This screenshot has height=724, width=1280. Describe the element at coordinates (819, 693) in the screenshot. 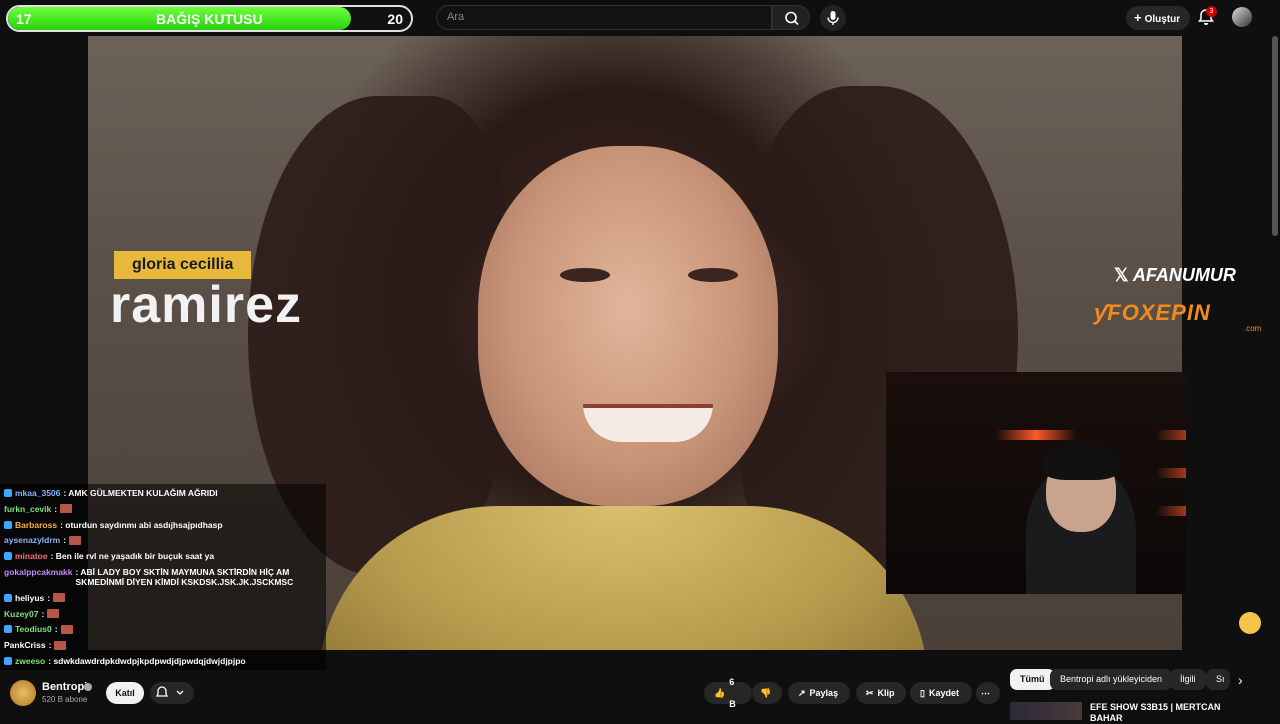

I see `share-button: ↗ Paylaş` at that location.